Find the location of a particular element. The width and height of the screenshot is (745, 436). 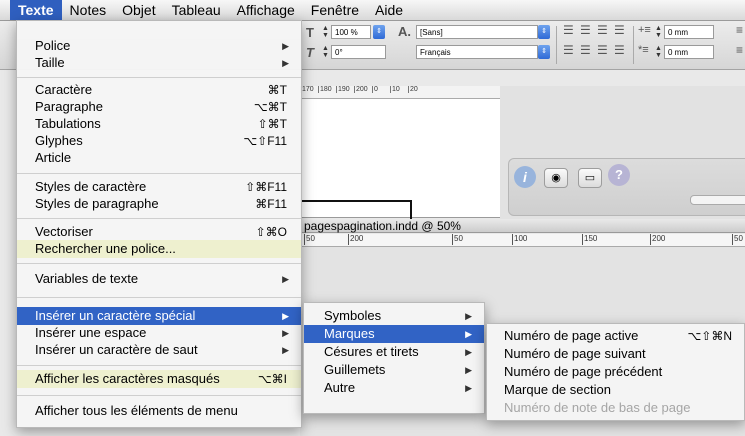

menu-item-symboles: Symboles ▶ is located at coordinates (394, 316).